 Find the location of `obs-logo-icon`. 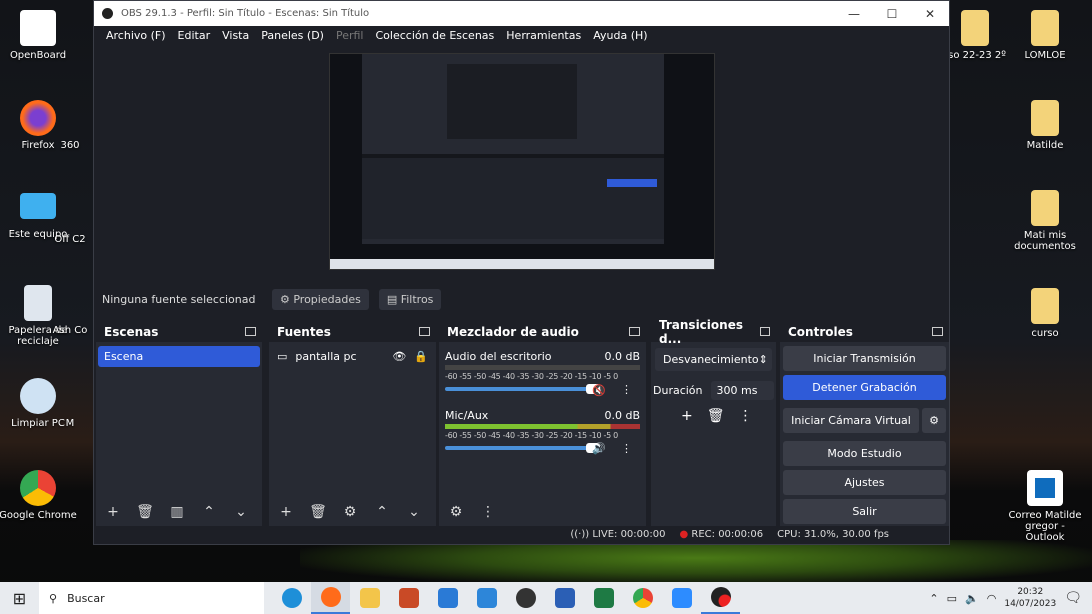

obs-logo-icon is located at coordinates (107, 13).